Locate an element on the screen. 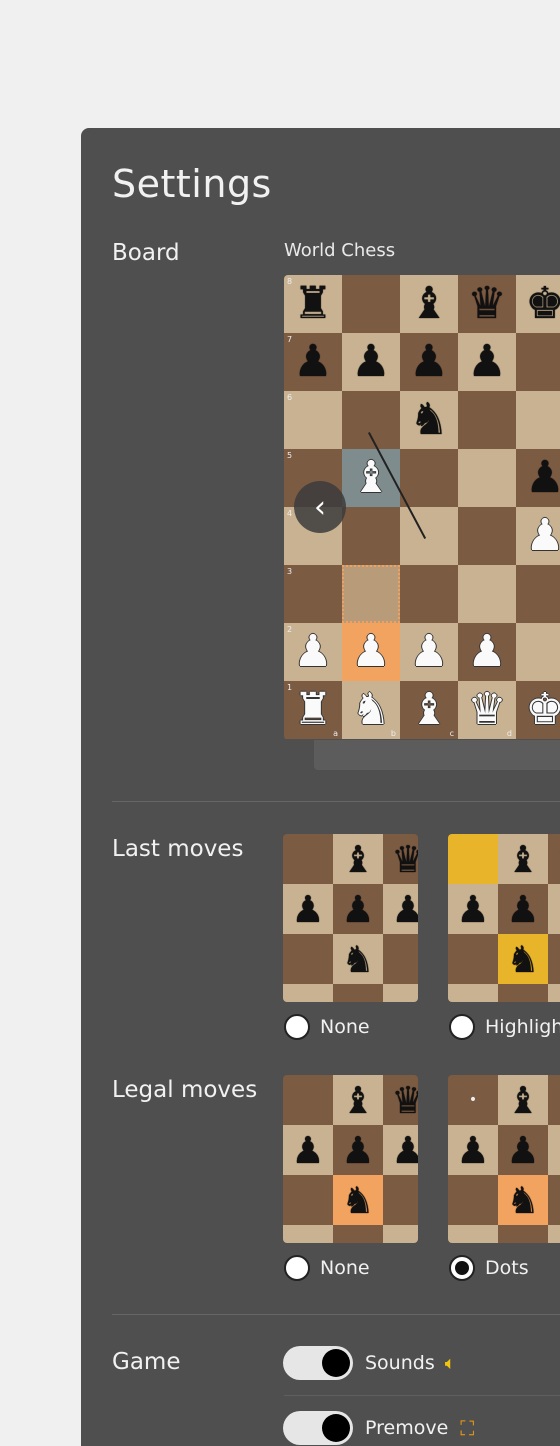 The height and width of the screenshot is (1446, 560). white-rook-icon: ♜ is located at coordinates (313, 709).